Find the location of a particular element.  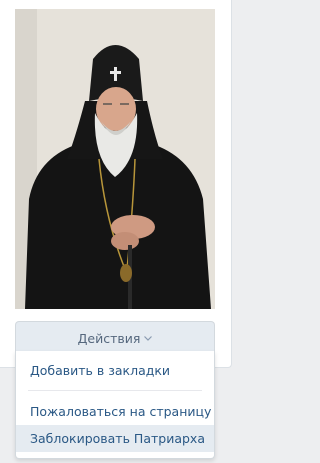

actions-button: Действия is located at coordinates (115, 336).